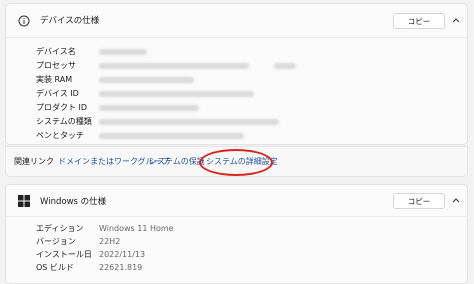 Image resolution: width=474 pixels, height=284 pixels. Describe the element at coordinates (110, 241) in the screenshot. I see `spec-value: 22H2` at that location.